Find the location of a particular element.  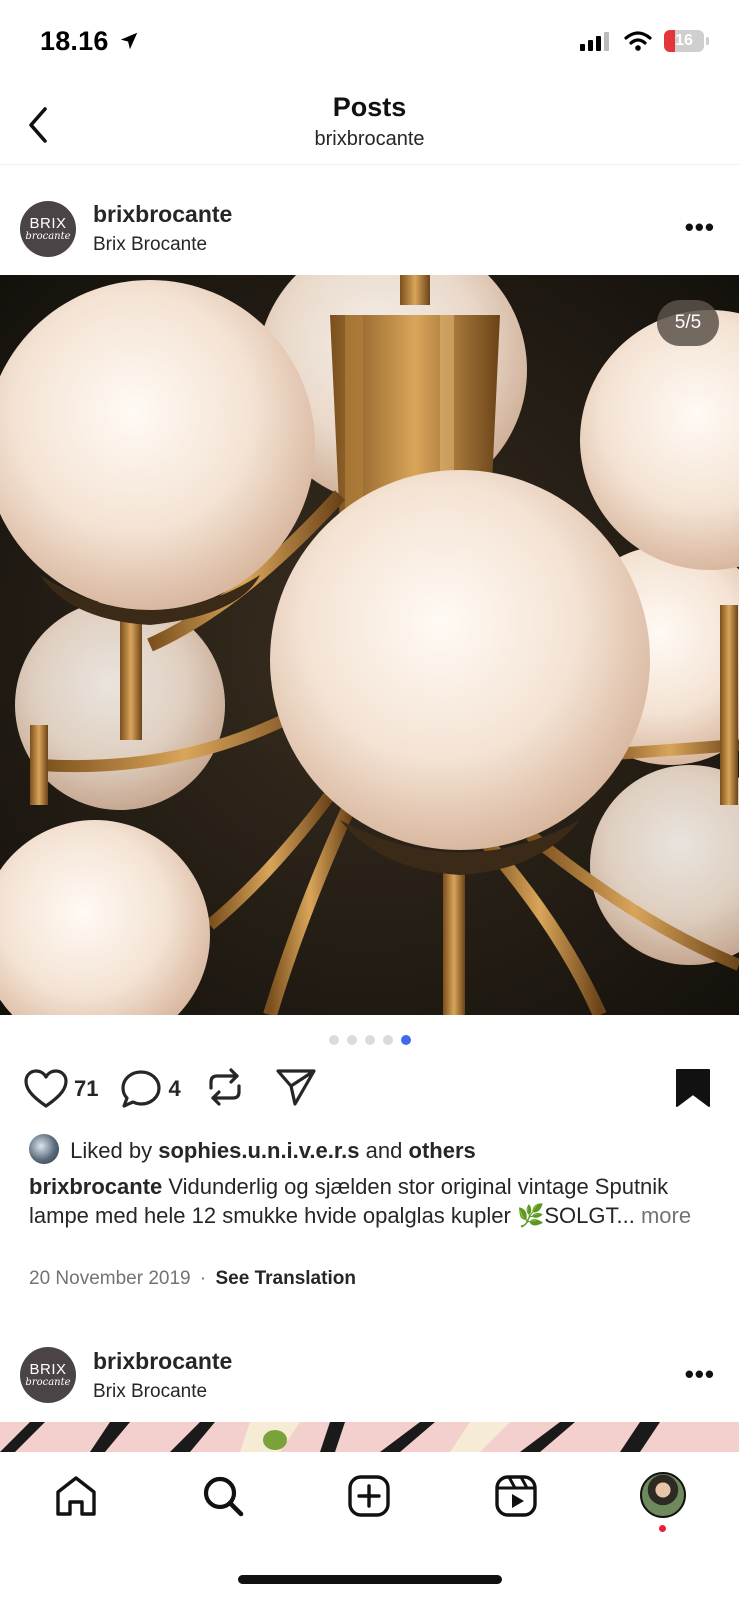

save-button is located at coordinates (693, 1089).